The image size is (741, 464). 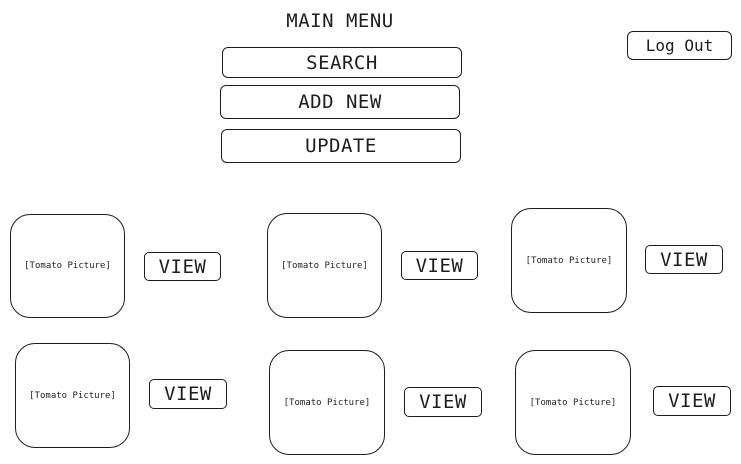 What do you see at coordinates (341, 146) in the screenshot?
I see `update-button: UPDATE` at bounding box center [341, 146].